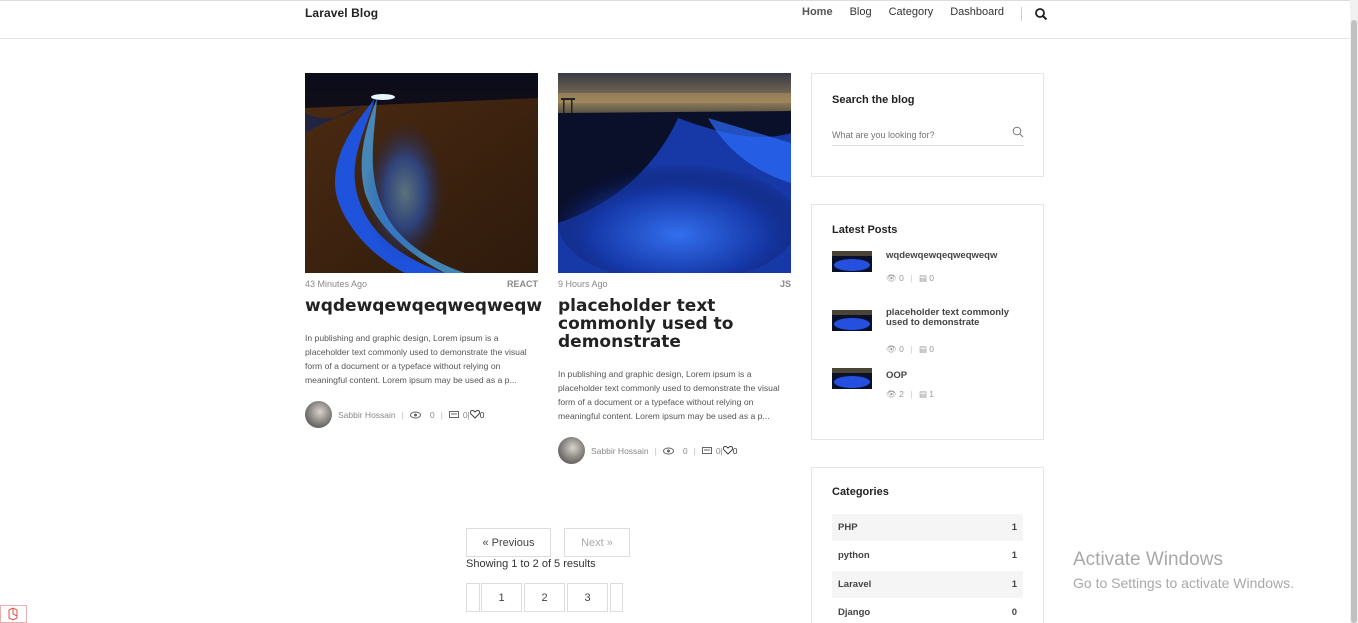 This screenshot has height=623, width=1358. What do you see at coordinates (531, 564) in the screenshot?
I see `pagination-info: Showing 1 to 2 of 5 results` at bounding box center [531, 564].